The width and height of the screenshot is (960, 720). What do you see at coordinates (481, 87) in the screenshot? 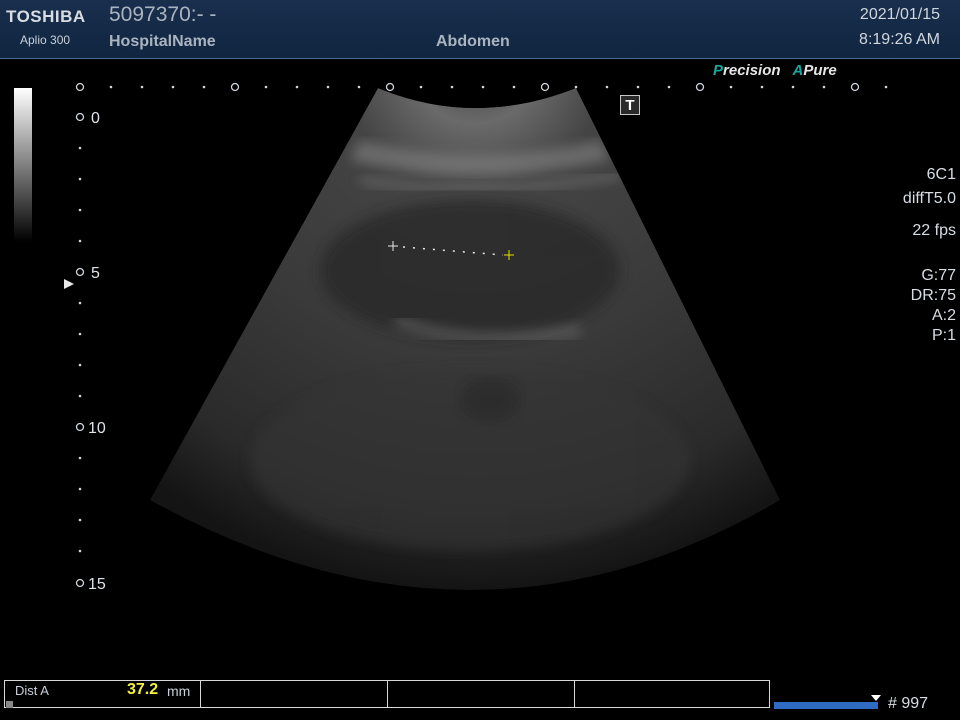
I see `lateral-scale` at bounding box center [481, 87].